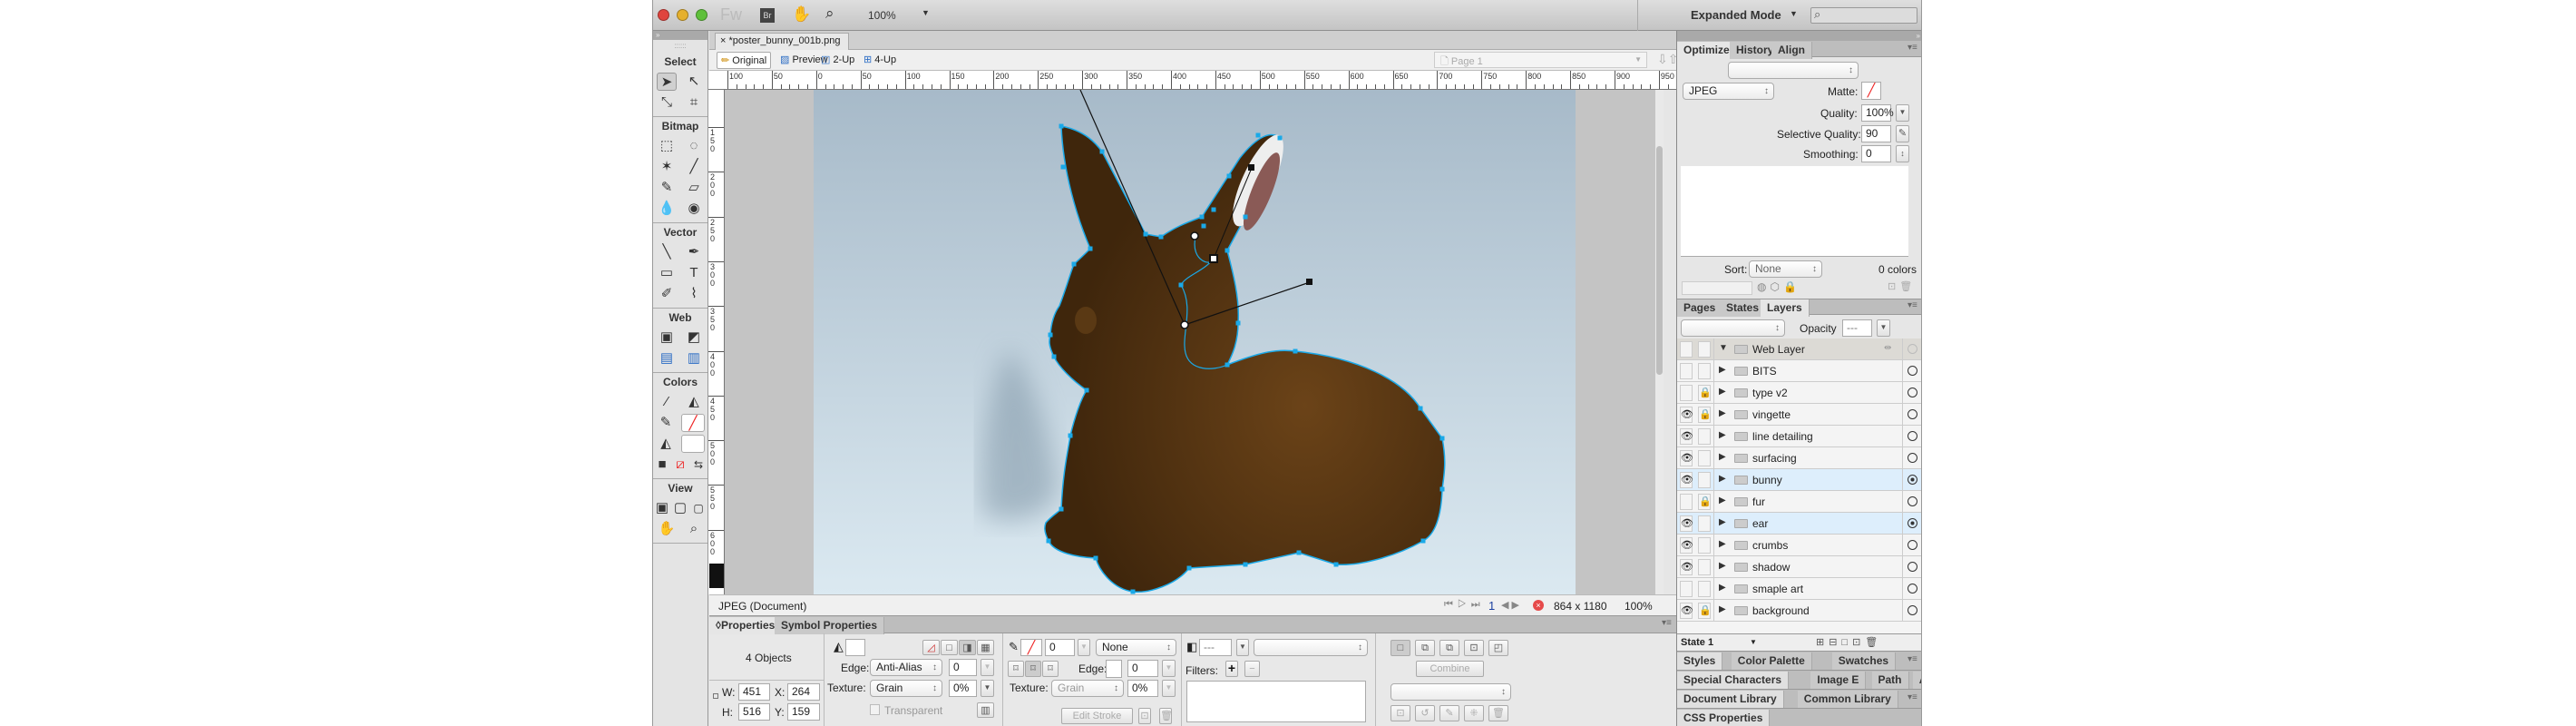  I want to click on fill-color-tool-icon: ◭, so click(666, 444).